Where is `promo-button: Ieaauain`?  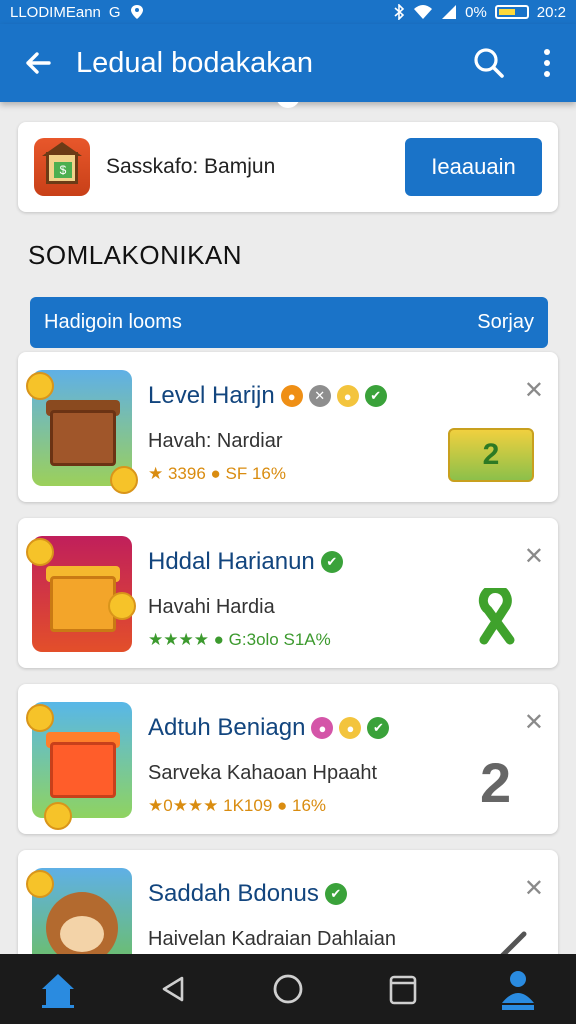
promo-button: Ieaauain is located at coordinates (473, 167).